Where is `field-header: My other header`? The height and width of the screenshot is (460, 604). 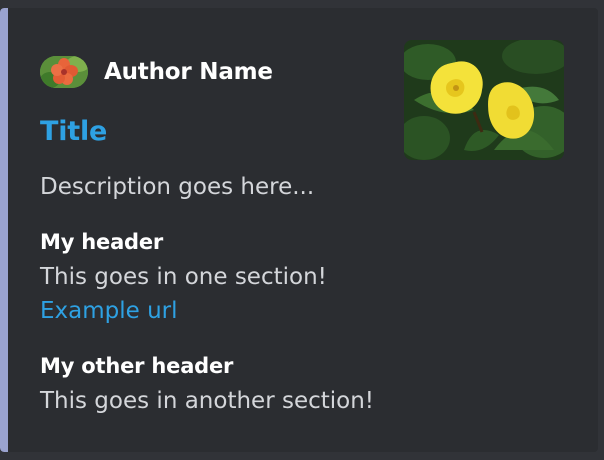 field-header: My other header is located at coordinates (137, 366).